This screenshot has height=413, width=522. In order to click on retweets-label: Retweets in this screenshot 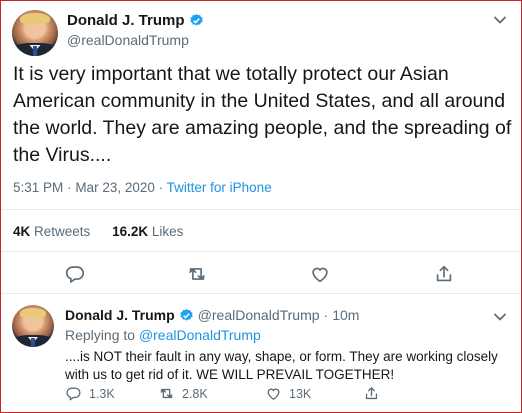, I will do `click(62, 231)`.